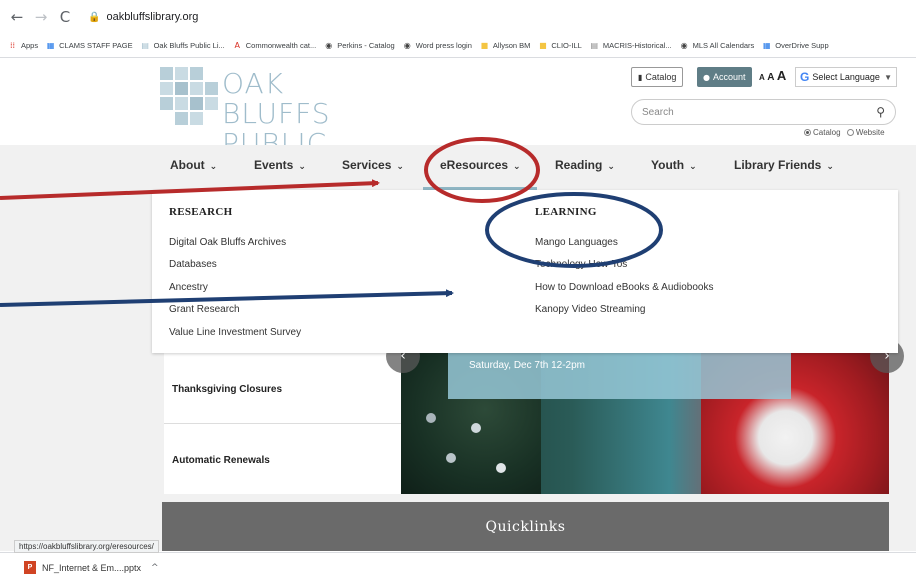 The height and width of the screenshot is (582, 916). Describe the element at coordinates (805, 77) in the screenshot. I see `google-icon: G` at that location.